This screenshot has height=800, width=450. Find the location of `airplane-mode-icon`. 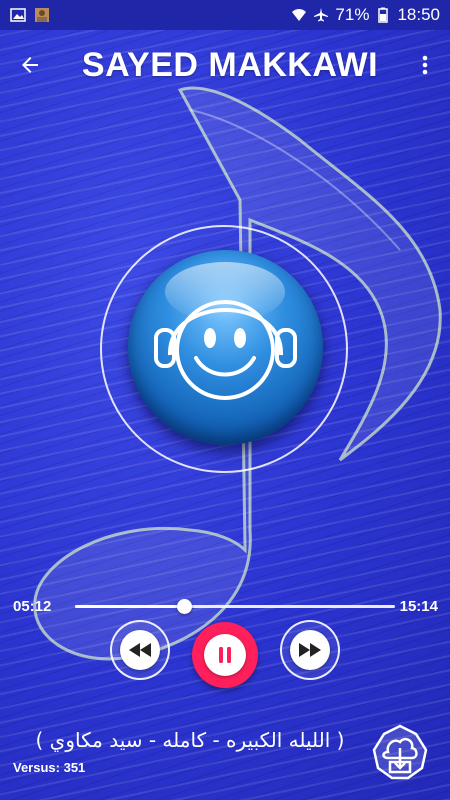

airplane-mode-icon is located at coordinates (321, 15).